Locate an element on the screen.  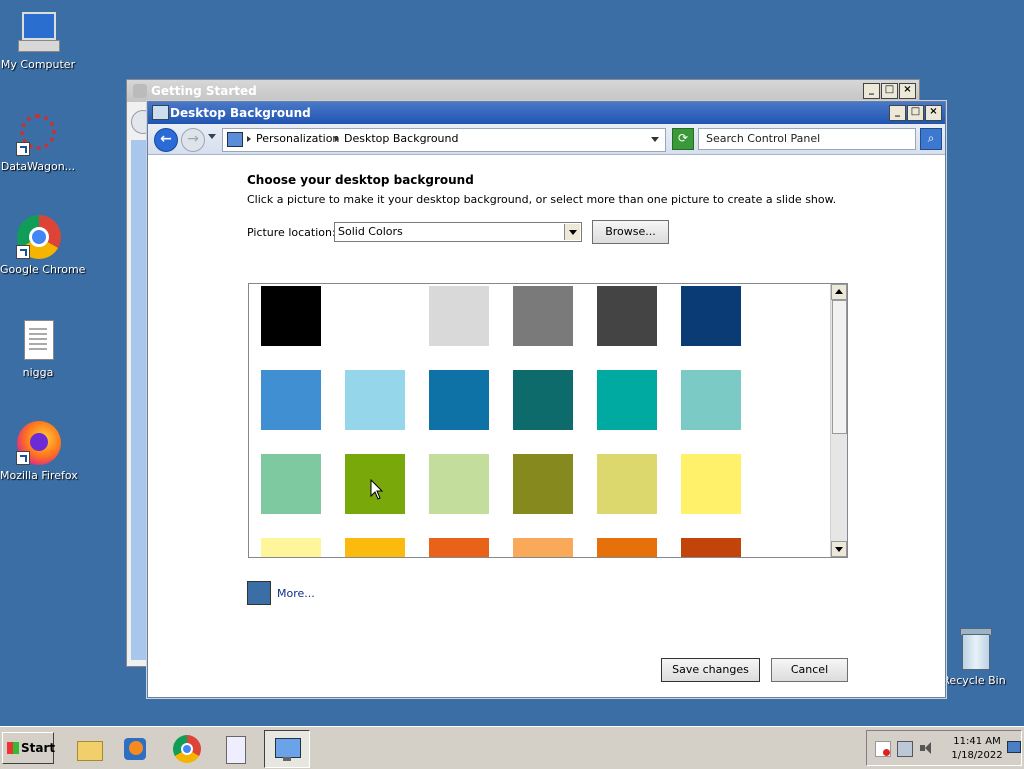
desktop-icon-label: Recycle Bin is located at coordinates (974, 680).